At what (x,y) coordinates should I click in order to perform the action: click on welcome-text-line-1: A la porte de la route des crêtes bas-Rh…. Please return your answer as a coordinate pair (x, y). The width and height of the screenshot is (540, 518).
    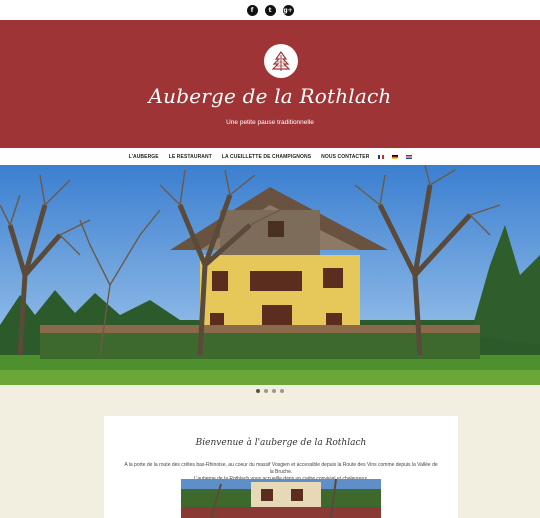
    Looking at the image, I should click on (281, 468).